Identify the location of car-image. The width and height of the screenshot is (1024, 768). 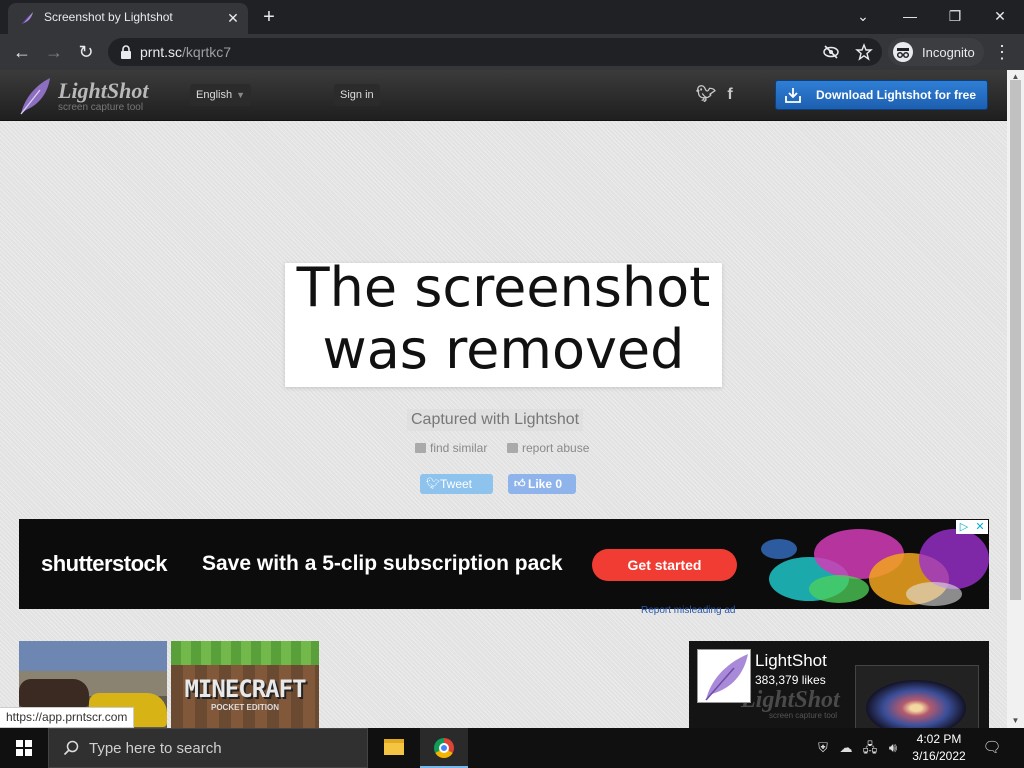
(54, 693).